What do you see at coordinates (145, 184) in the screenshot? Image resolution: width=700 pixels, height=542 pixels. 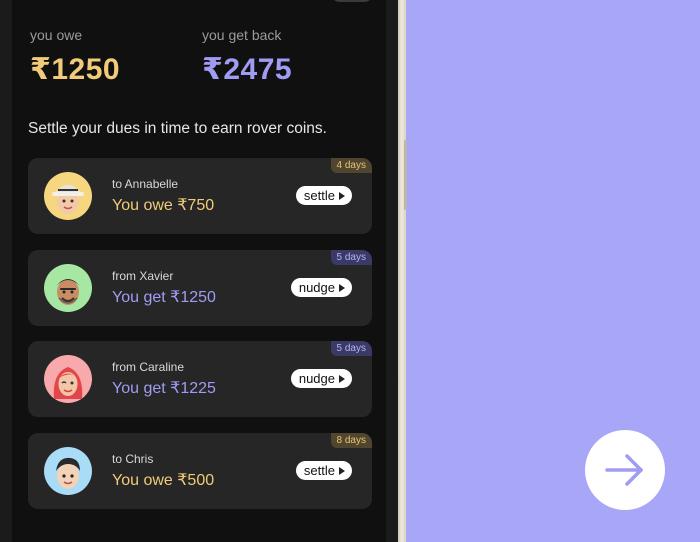 I see `due-direction: to Annabelle` at bounding box center [145, 184].